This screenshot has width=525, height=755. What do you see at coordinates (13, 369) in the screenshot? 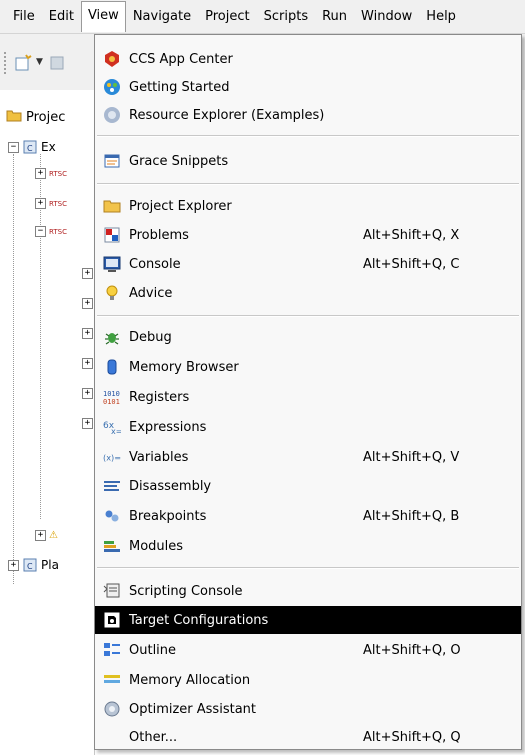
I see `tree-guide-line` at bounding box center [13, 369].